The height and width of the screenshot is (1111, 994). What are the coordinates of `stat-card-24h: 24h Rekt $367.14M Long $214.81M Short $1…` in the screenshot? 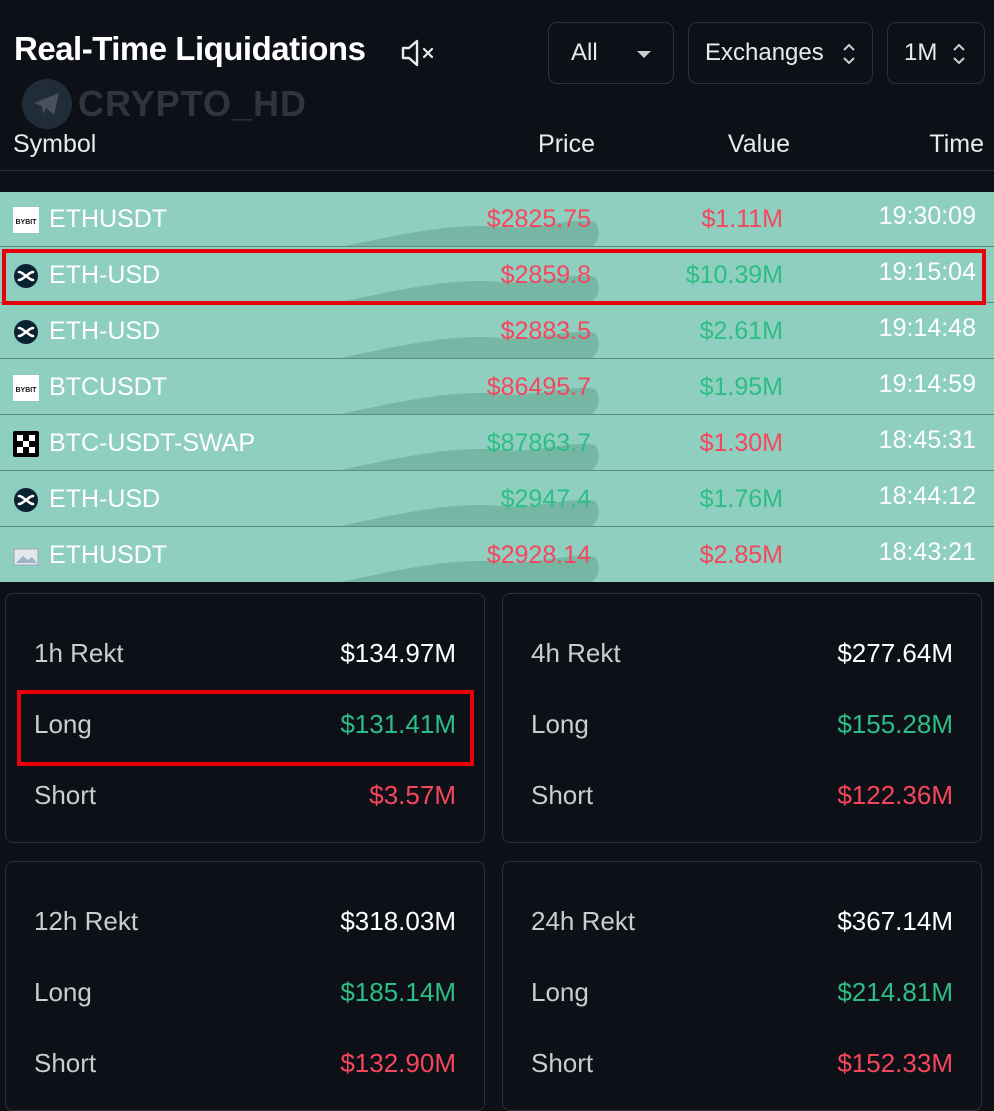 It's located at (742, 986).